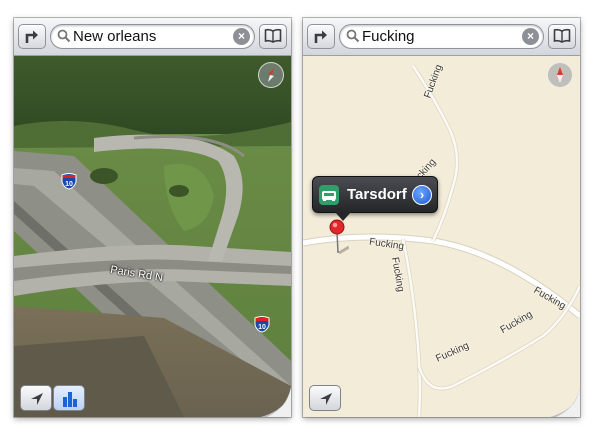  I want to click on map-pin-icon, so click(339, 239).